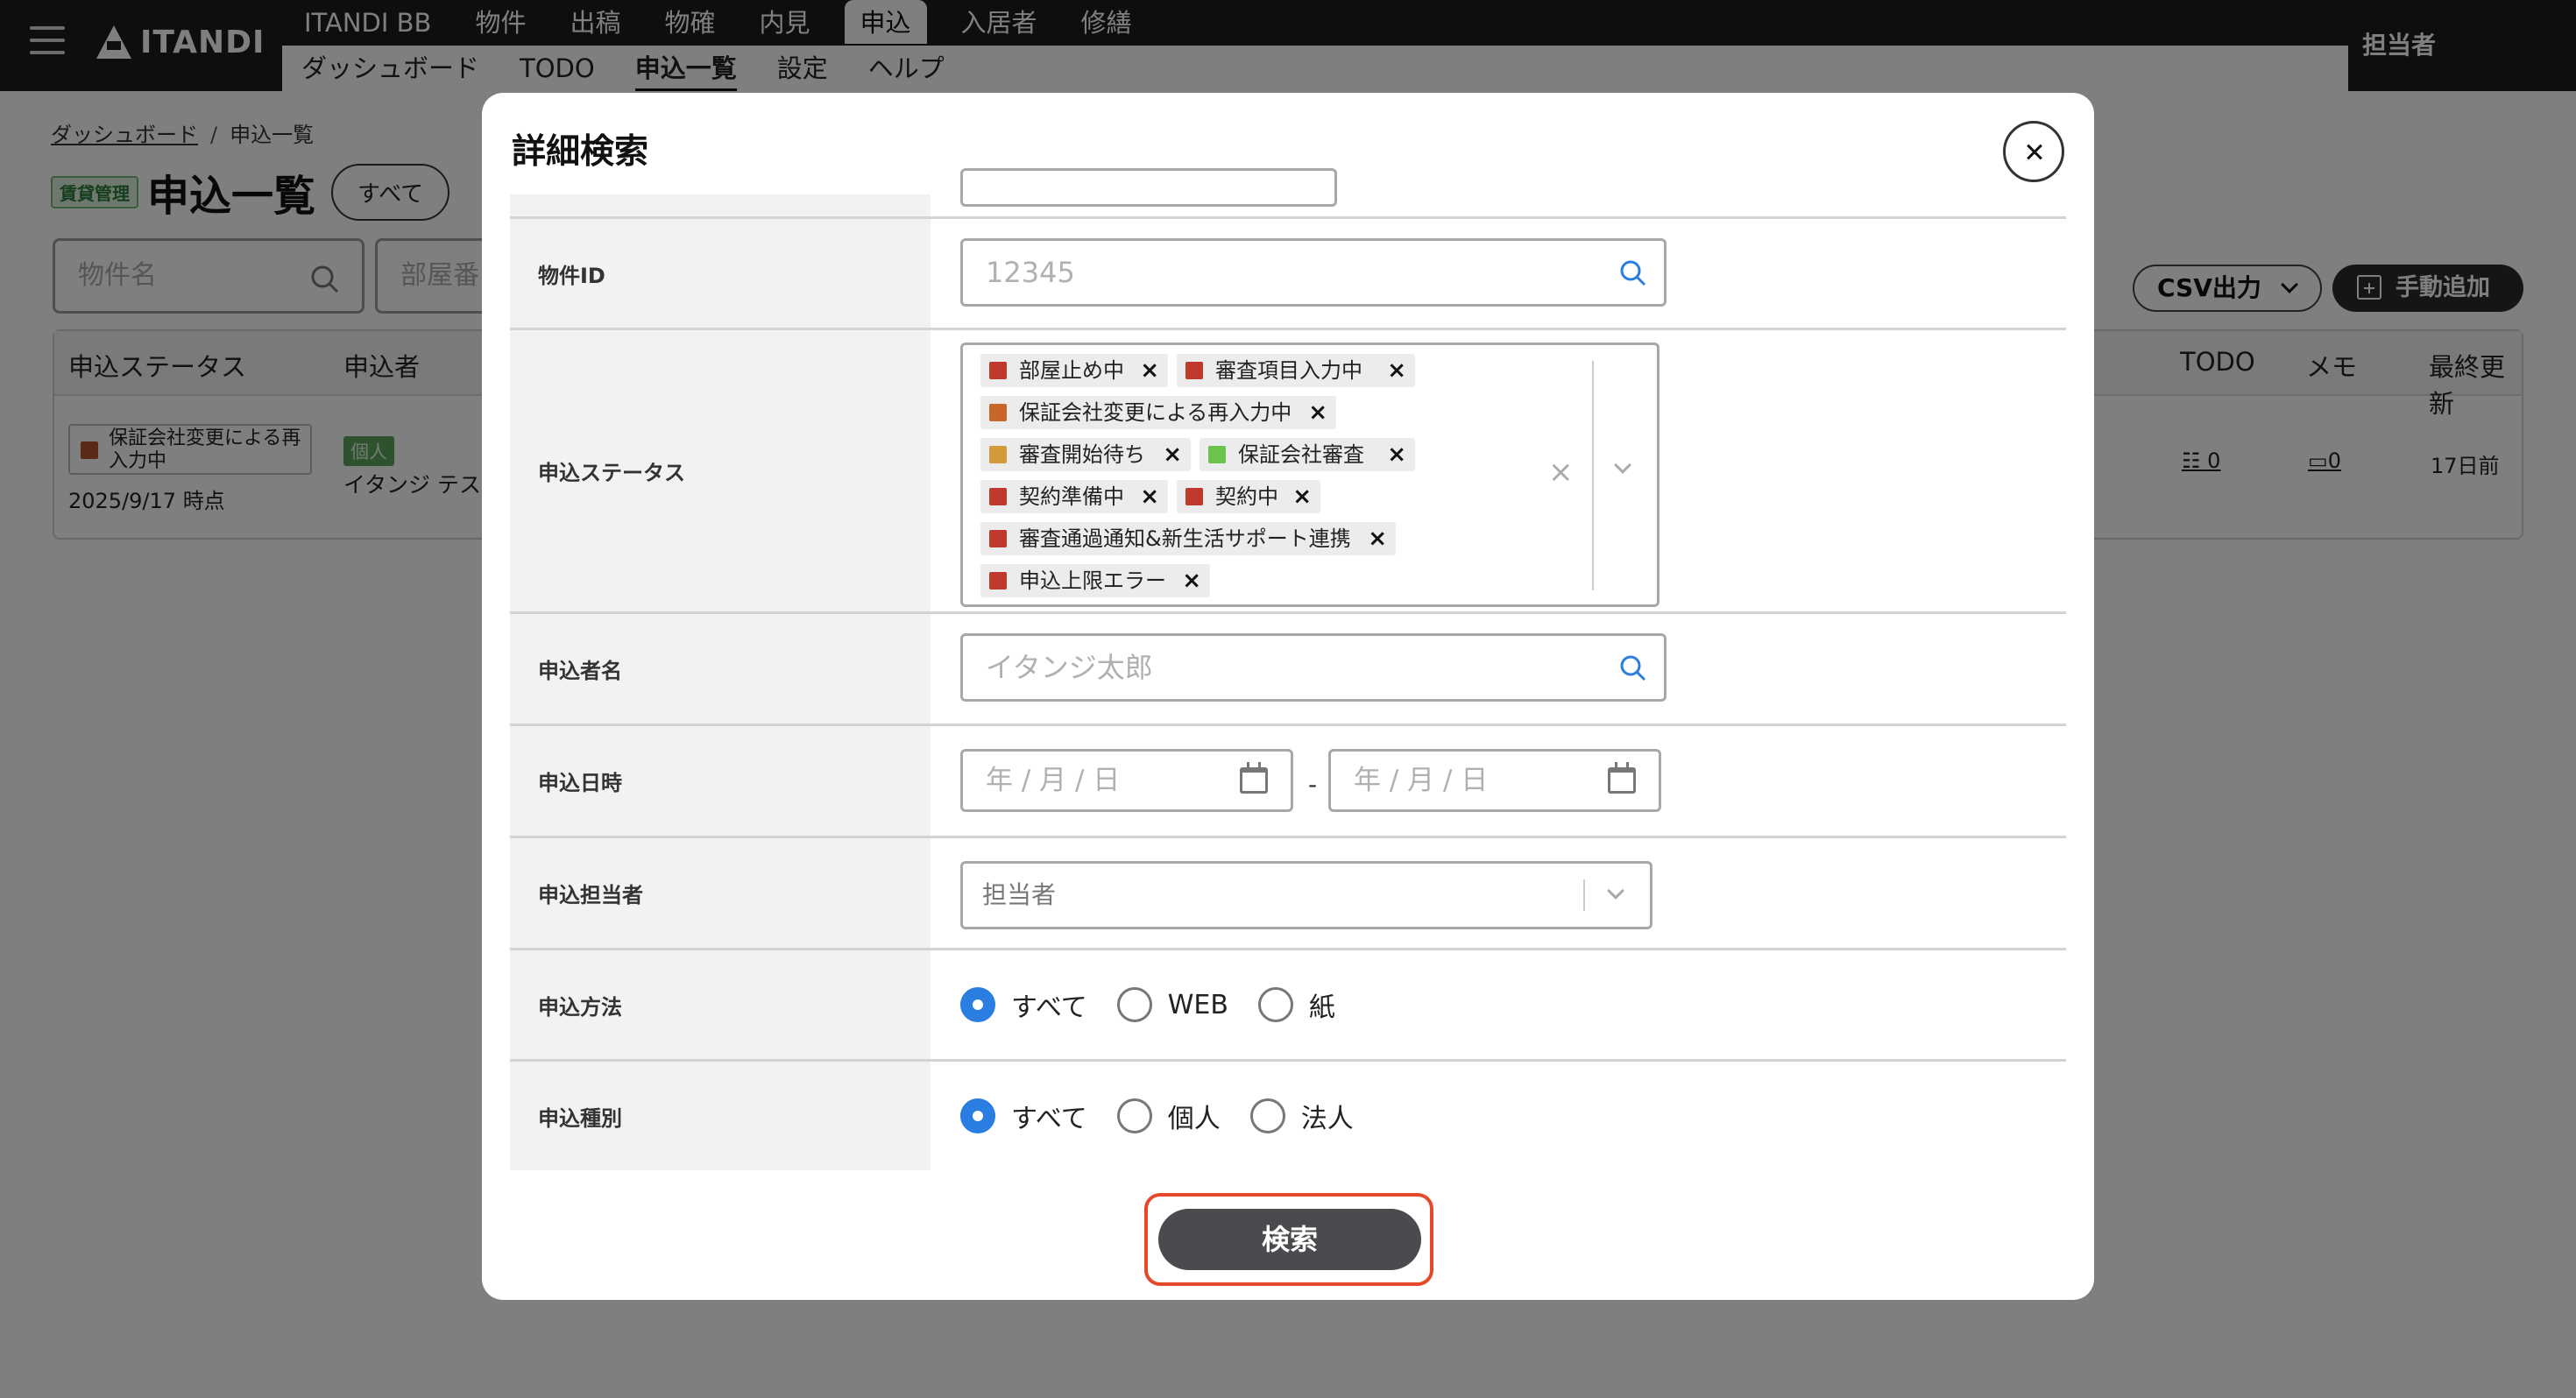  I want to click on method-label: 申込方法, so click(720, 1004).